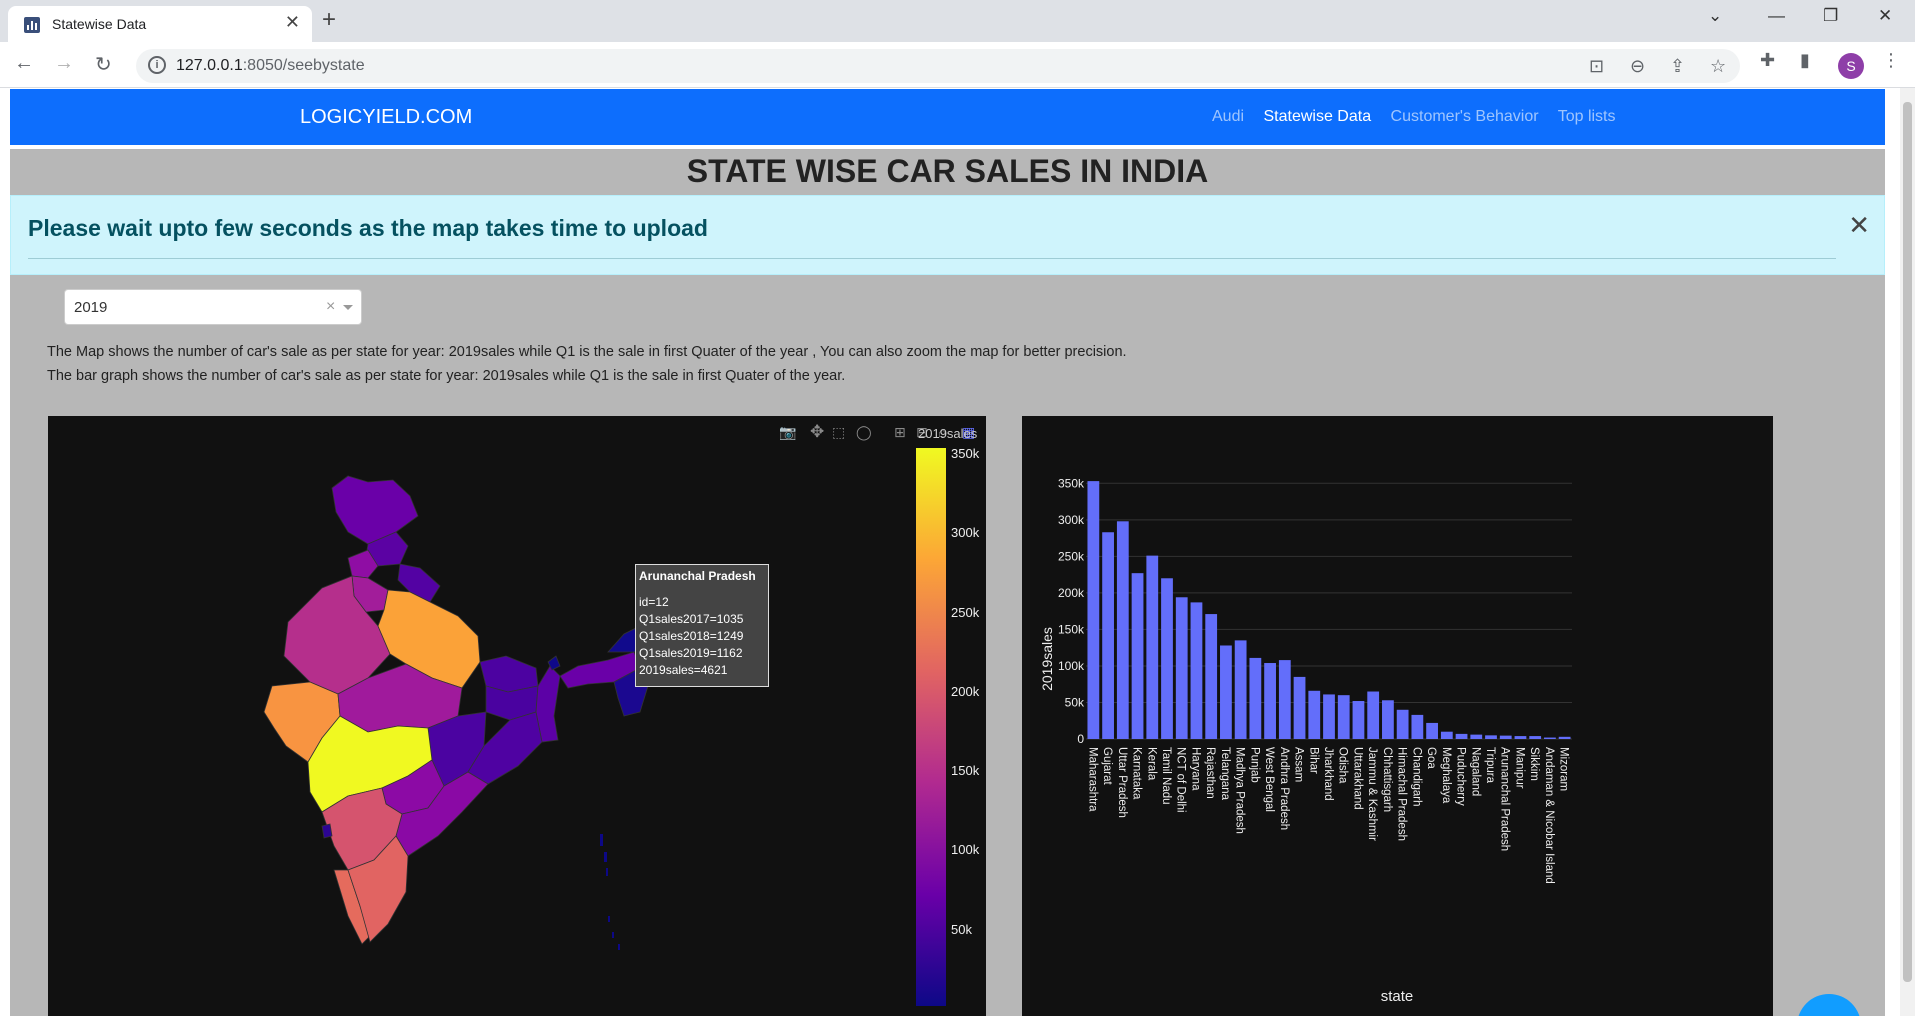  Describe the element at coordinates (64, 63) in the screenshot. I see `forward-icon: →` at that location.